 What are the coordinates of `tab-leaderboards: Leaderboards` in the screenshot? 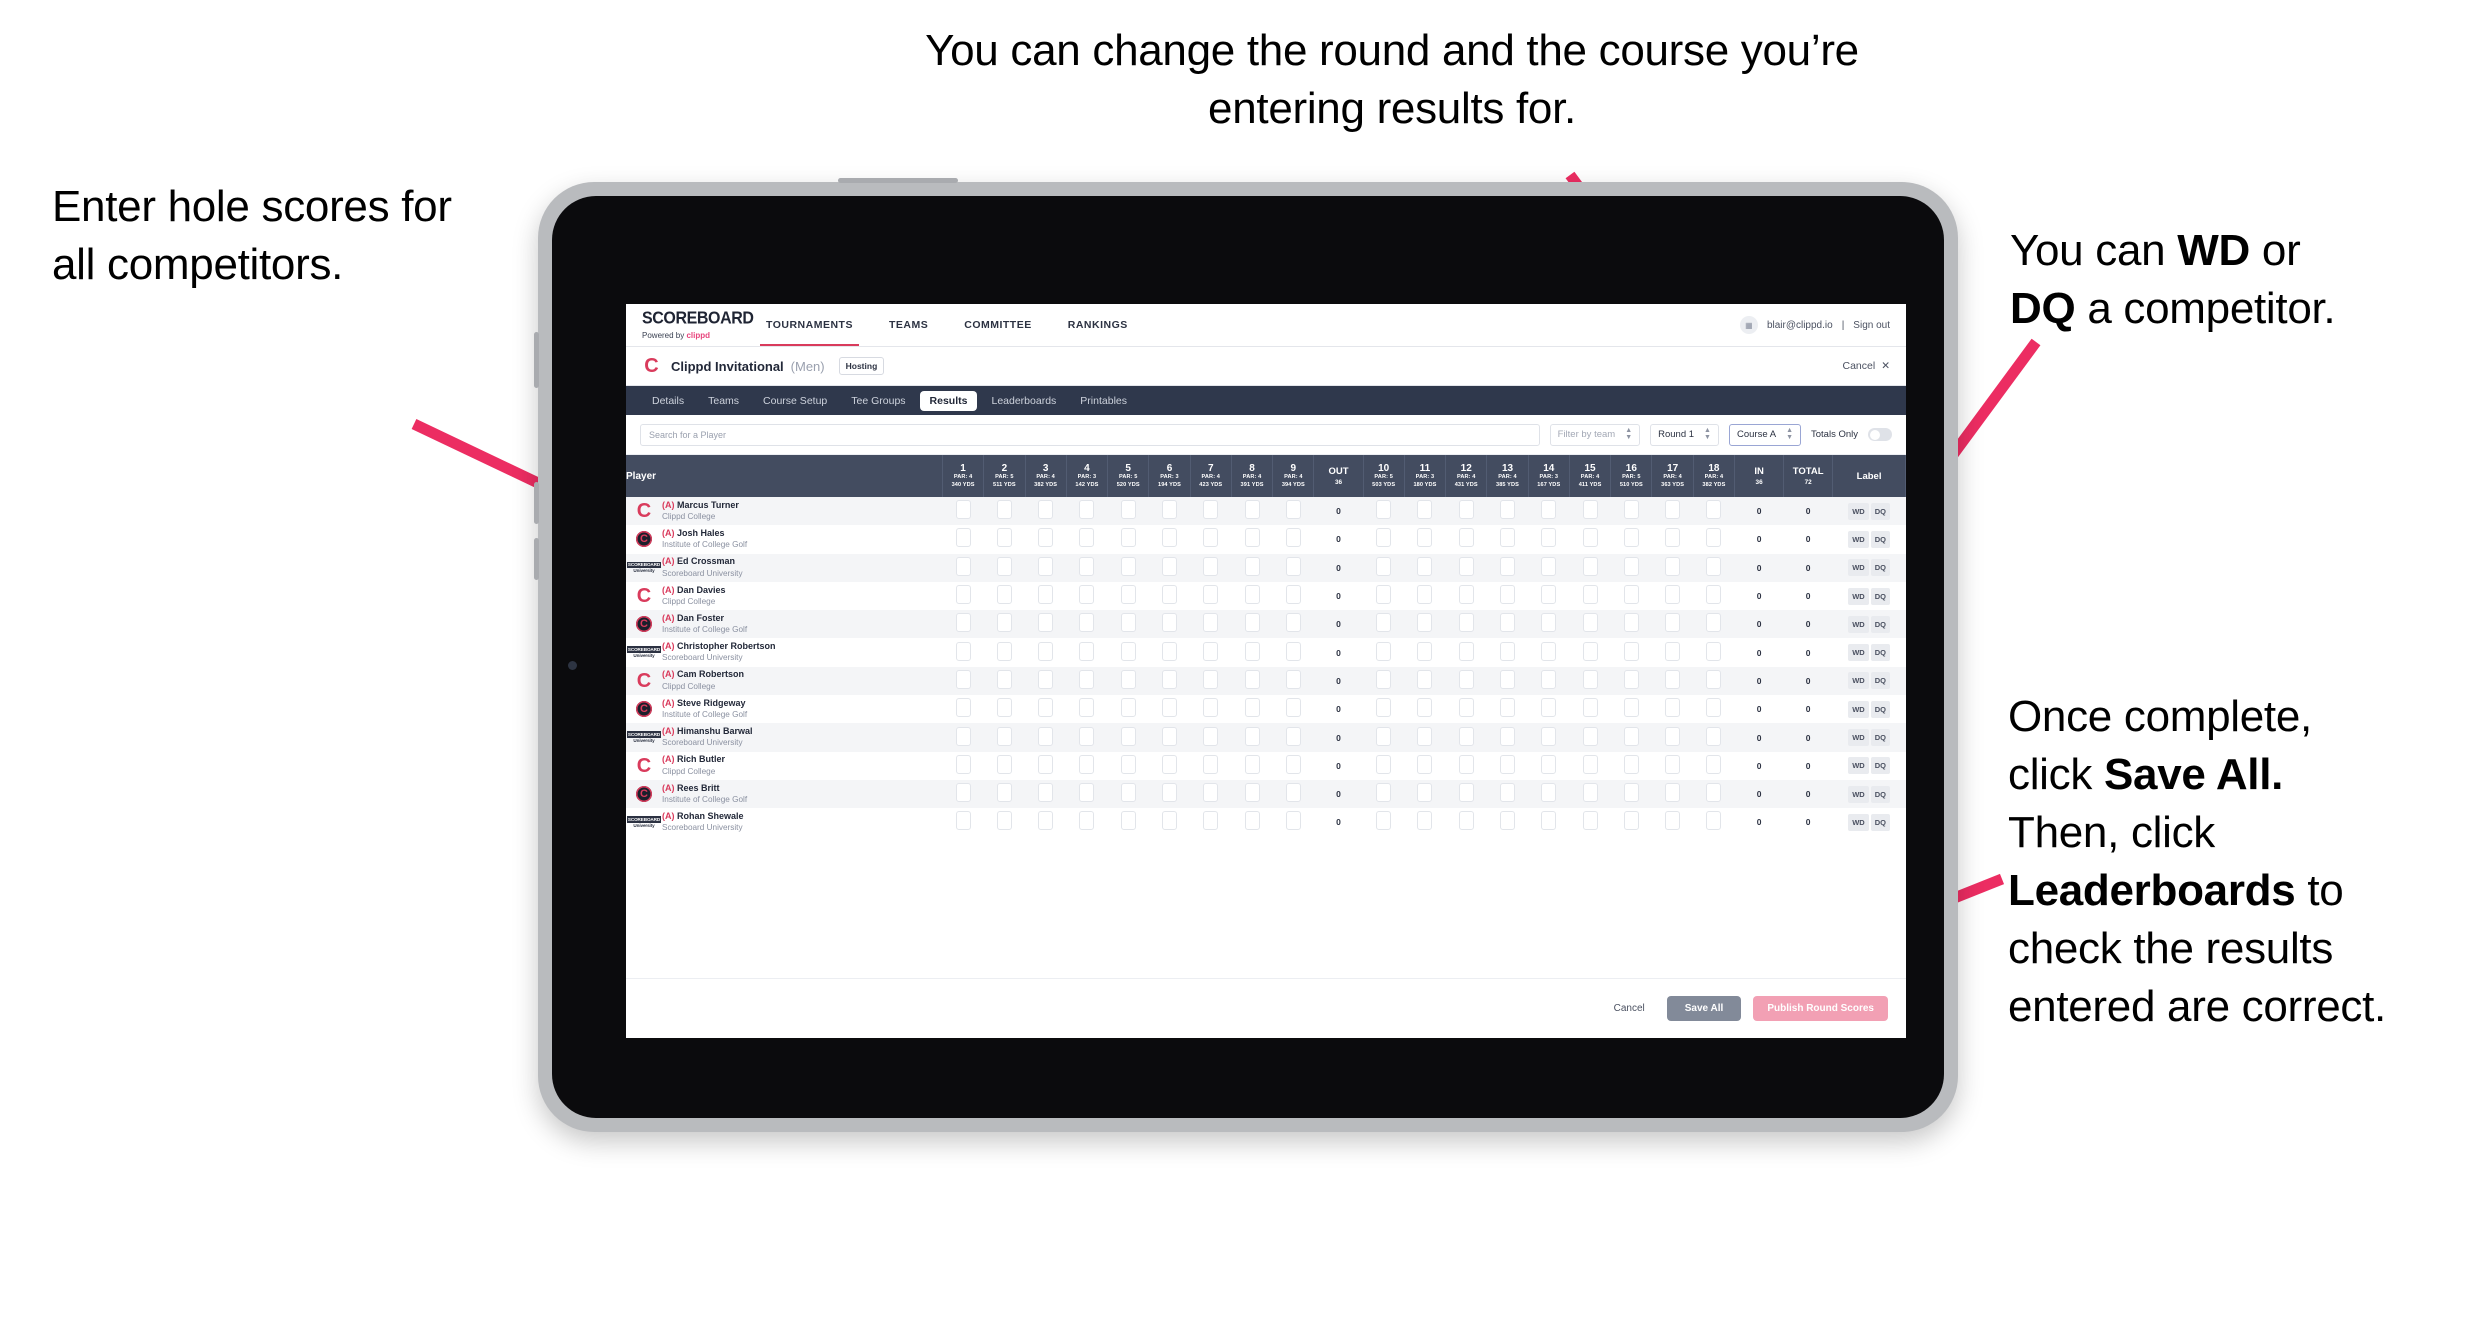 It's located at (1023, 401).